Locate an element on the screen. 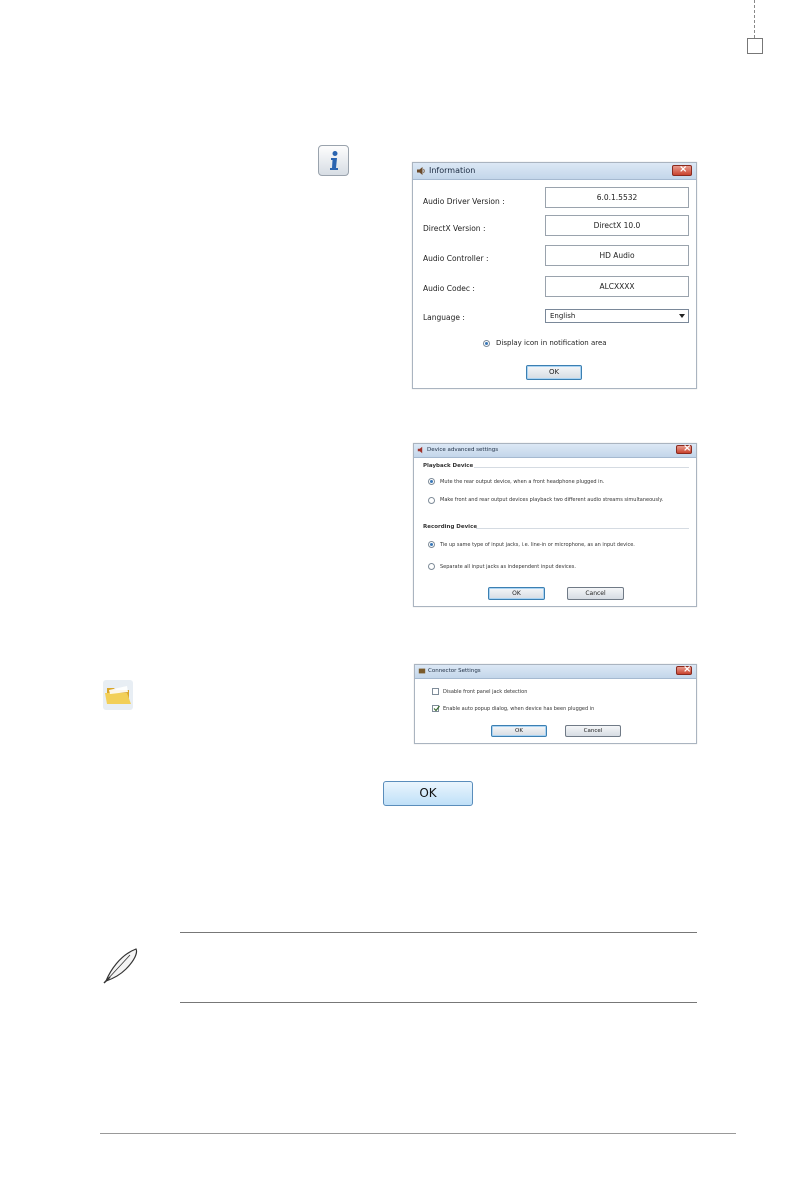 This screenshot has height=1196, width=794. checkmark-icon is located at coordinates (436, 708).